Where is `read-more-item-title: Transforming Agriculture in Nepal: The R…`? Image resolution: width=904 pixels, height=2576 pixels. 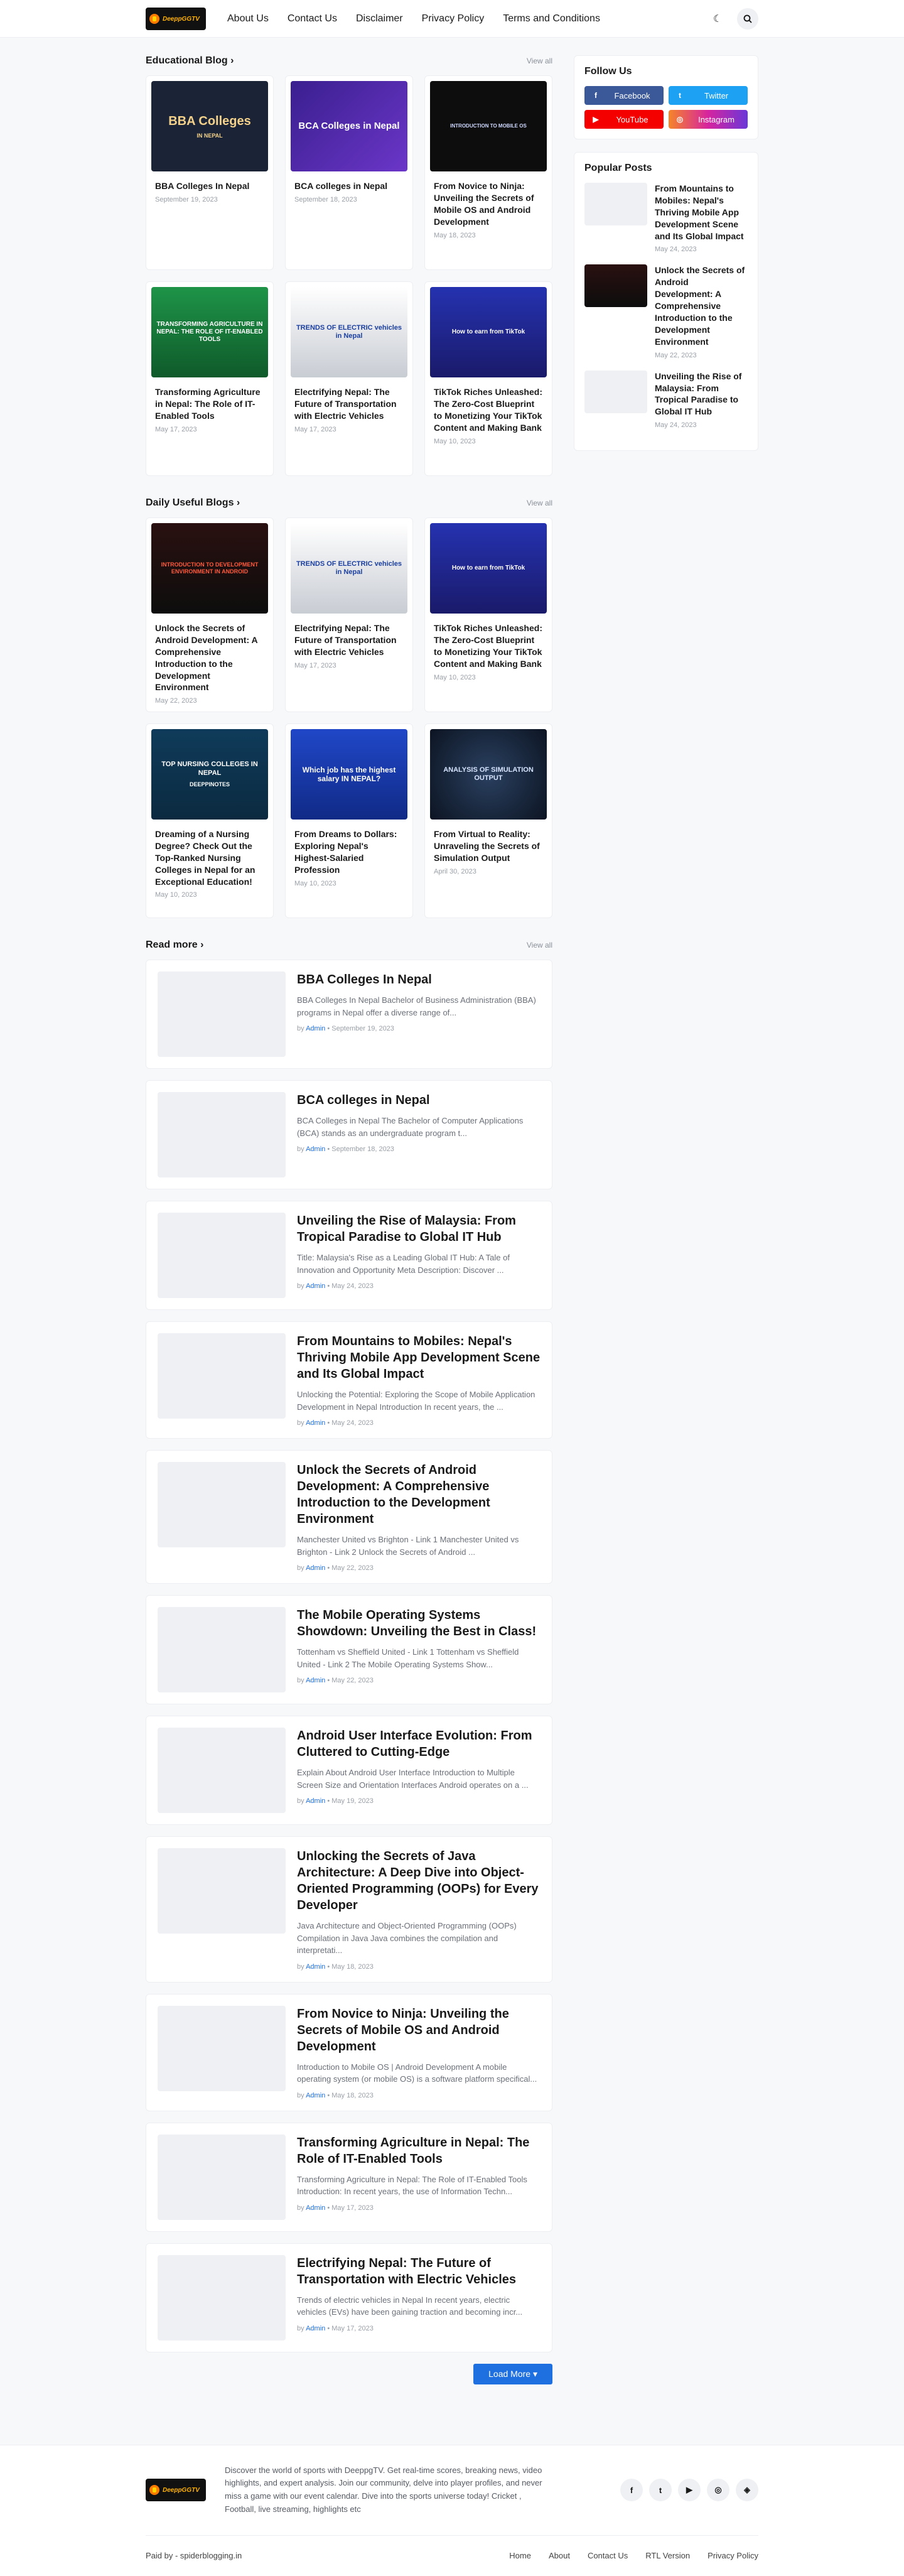
read-more-item-title: Transforming Agriculture in Nepal: The R… is located at coordinates (419, 2151).